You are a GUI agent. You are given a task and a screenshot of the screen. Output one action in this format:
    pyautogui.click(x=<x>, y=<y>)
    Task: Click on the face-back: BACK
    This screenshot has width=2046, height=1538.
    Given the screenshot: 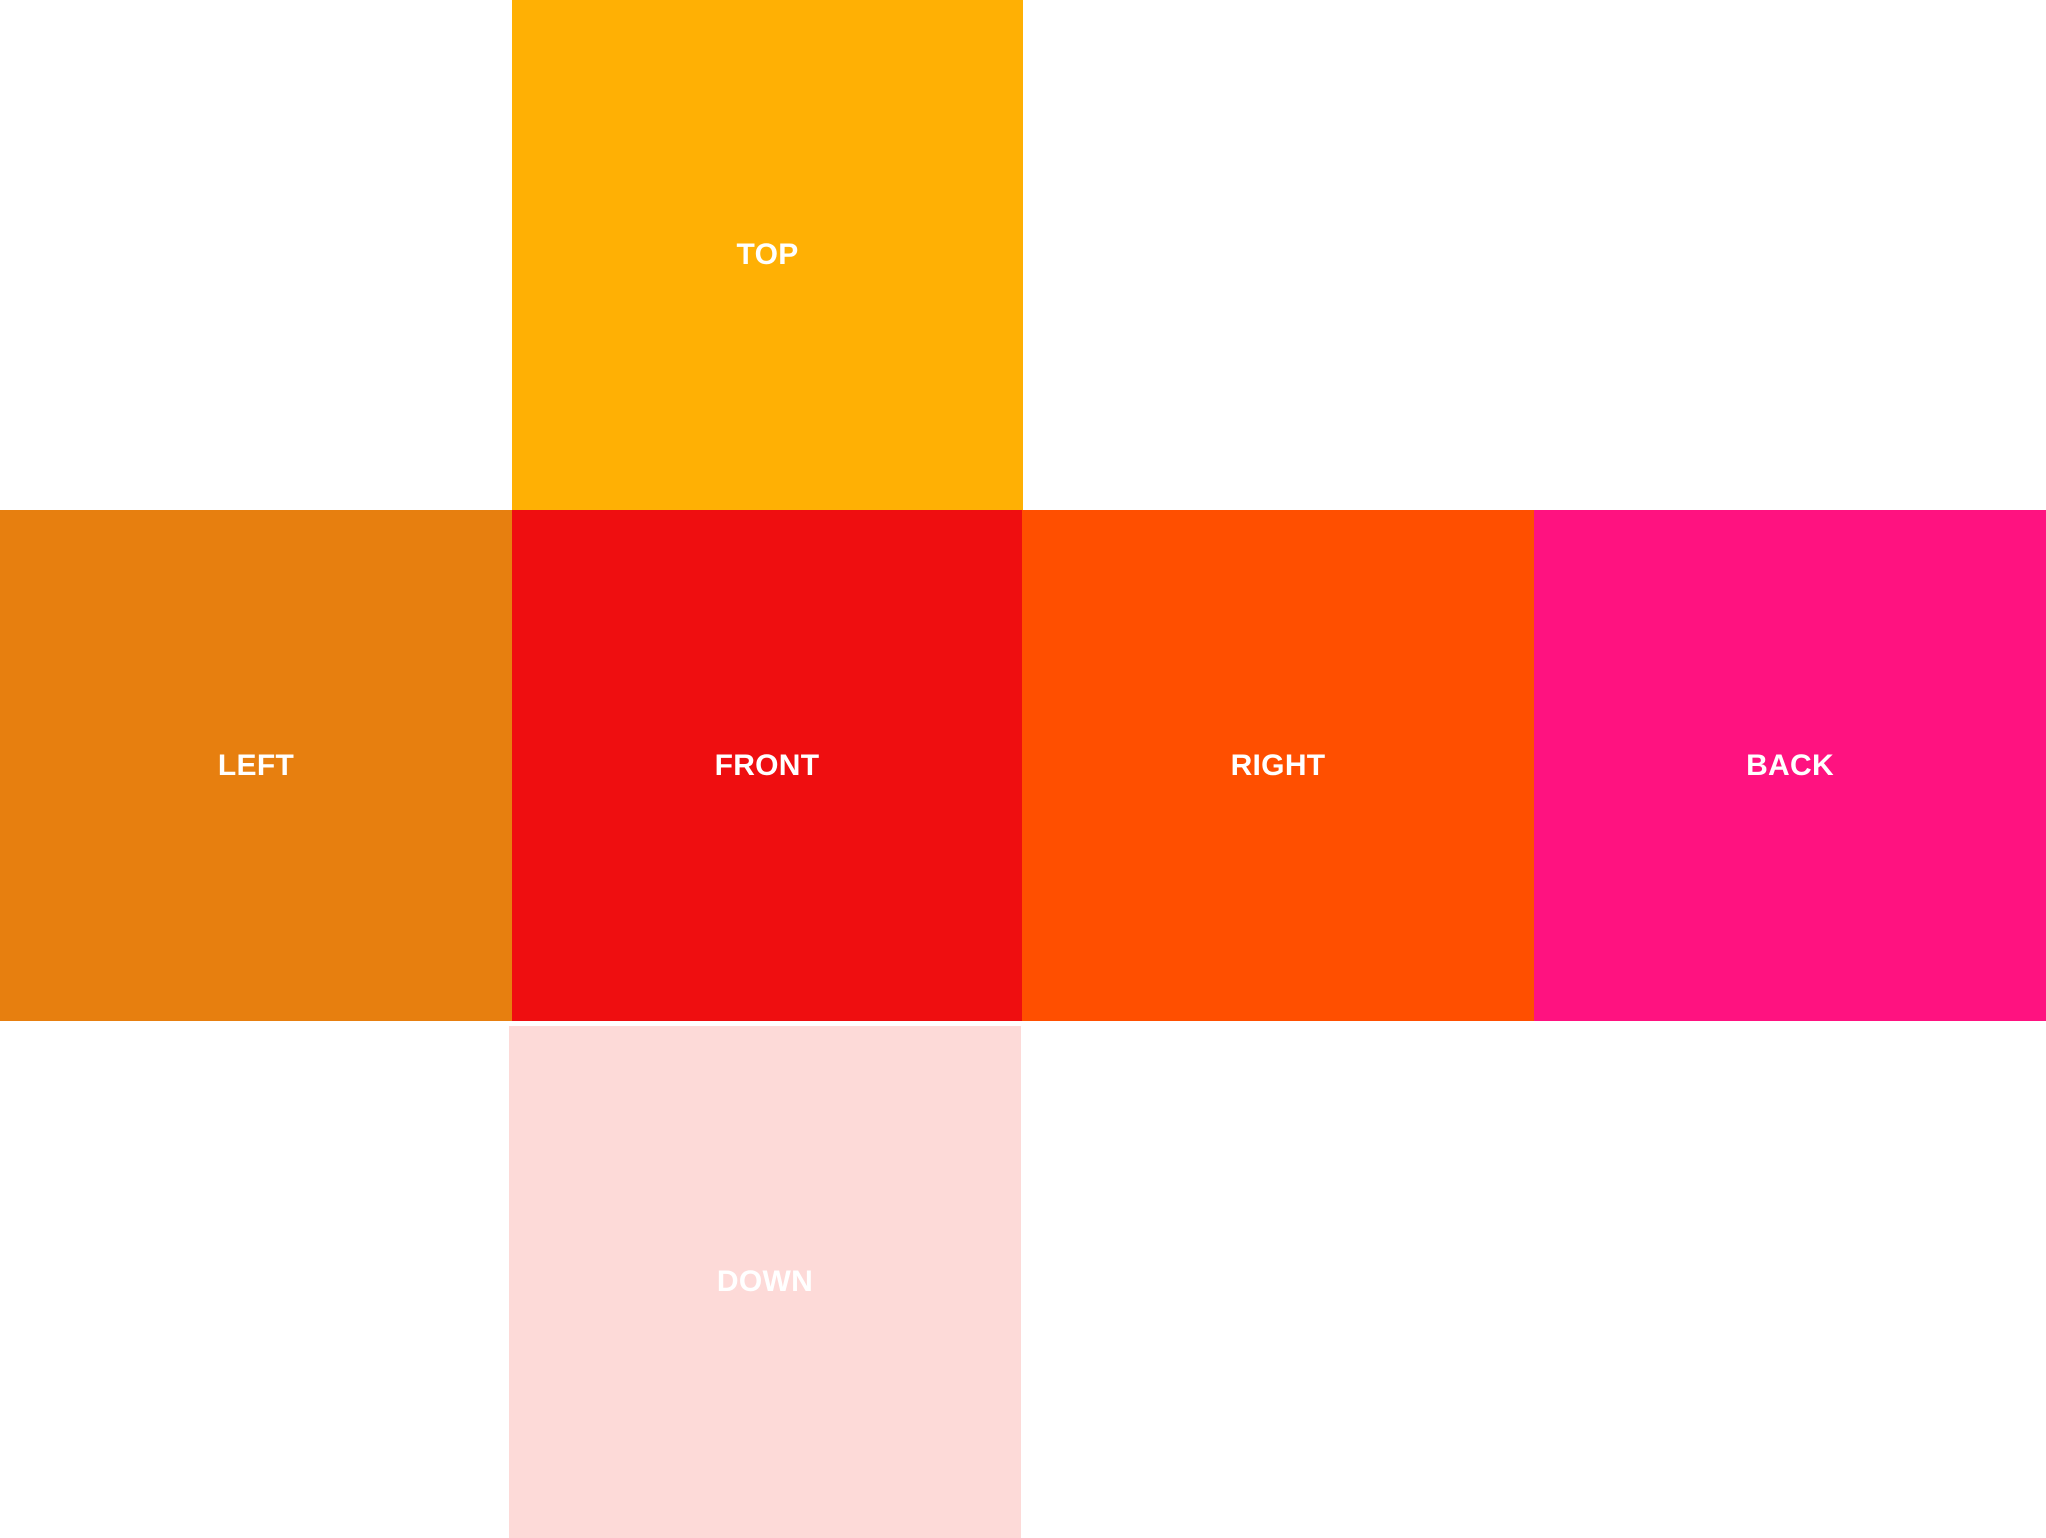 What is the action you would take?
    pyautogui.click(x=1790, y=765)
    